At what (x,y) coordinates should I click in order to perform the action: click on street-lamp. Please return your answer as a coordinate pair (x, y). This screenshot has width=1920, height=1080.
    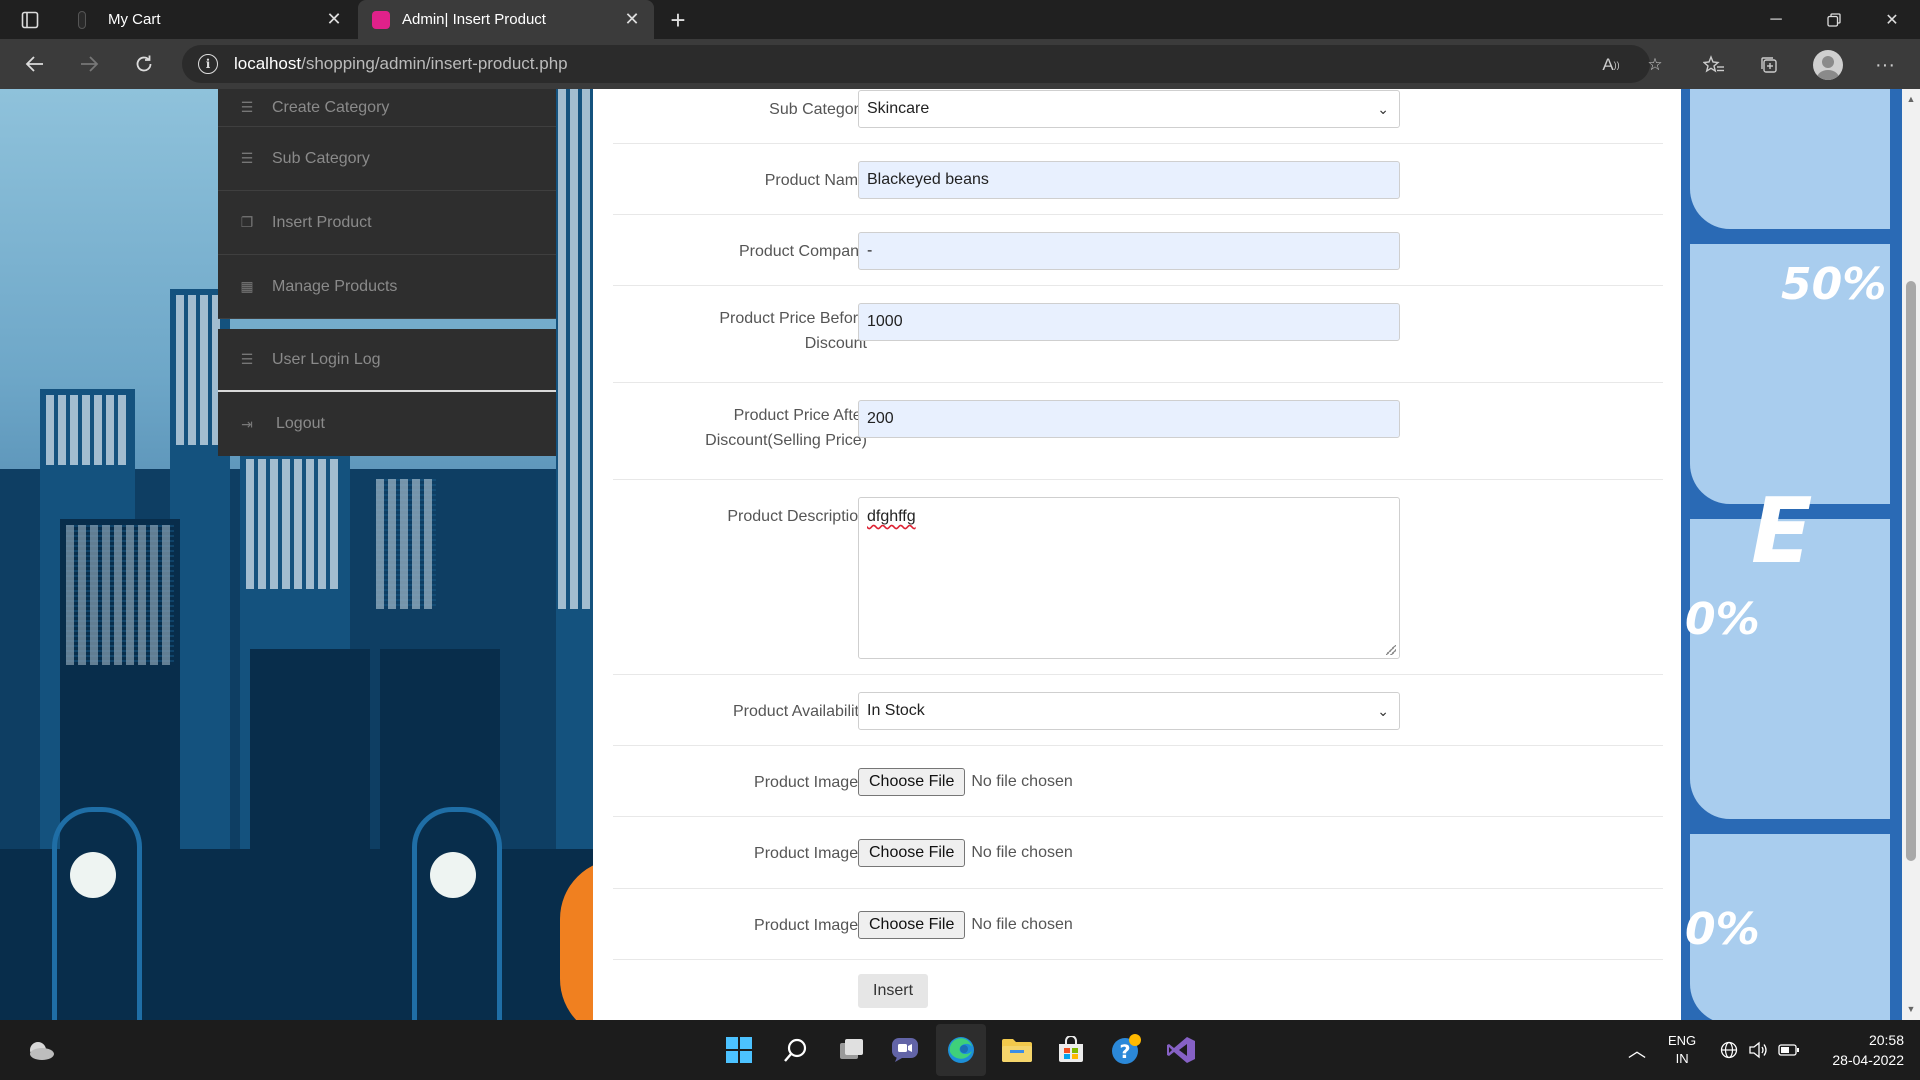
    Looking at the image, I should click on (457, 913).